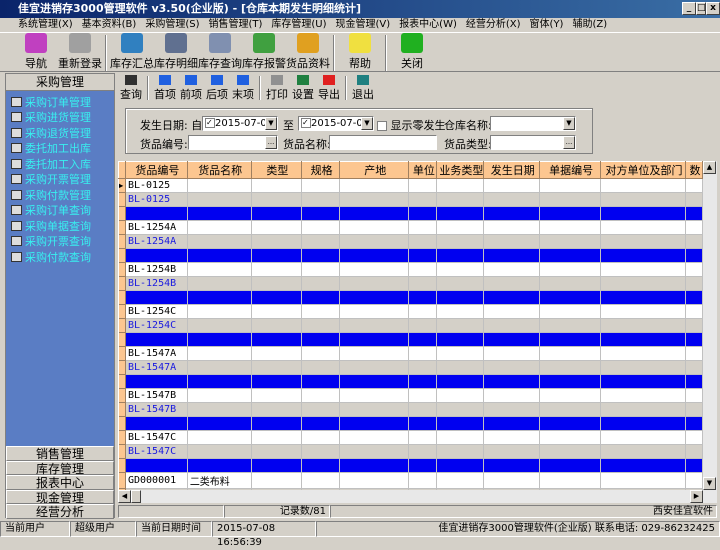 The image size is (720, 550). What do you see at coordinates (360, 53) in the screenshot?
I see `toolbar-button-help: 帮助` at bounding box center [360, 53].